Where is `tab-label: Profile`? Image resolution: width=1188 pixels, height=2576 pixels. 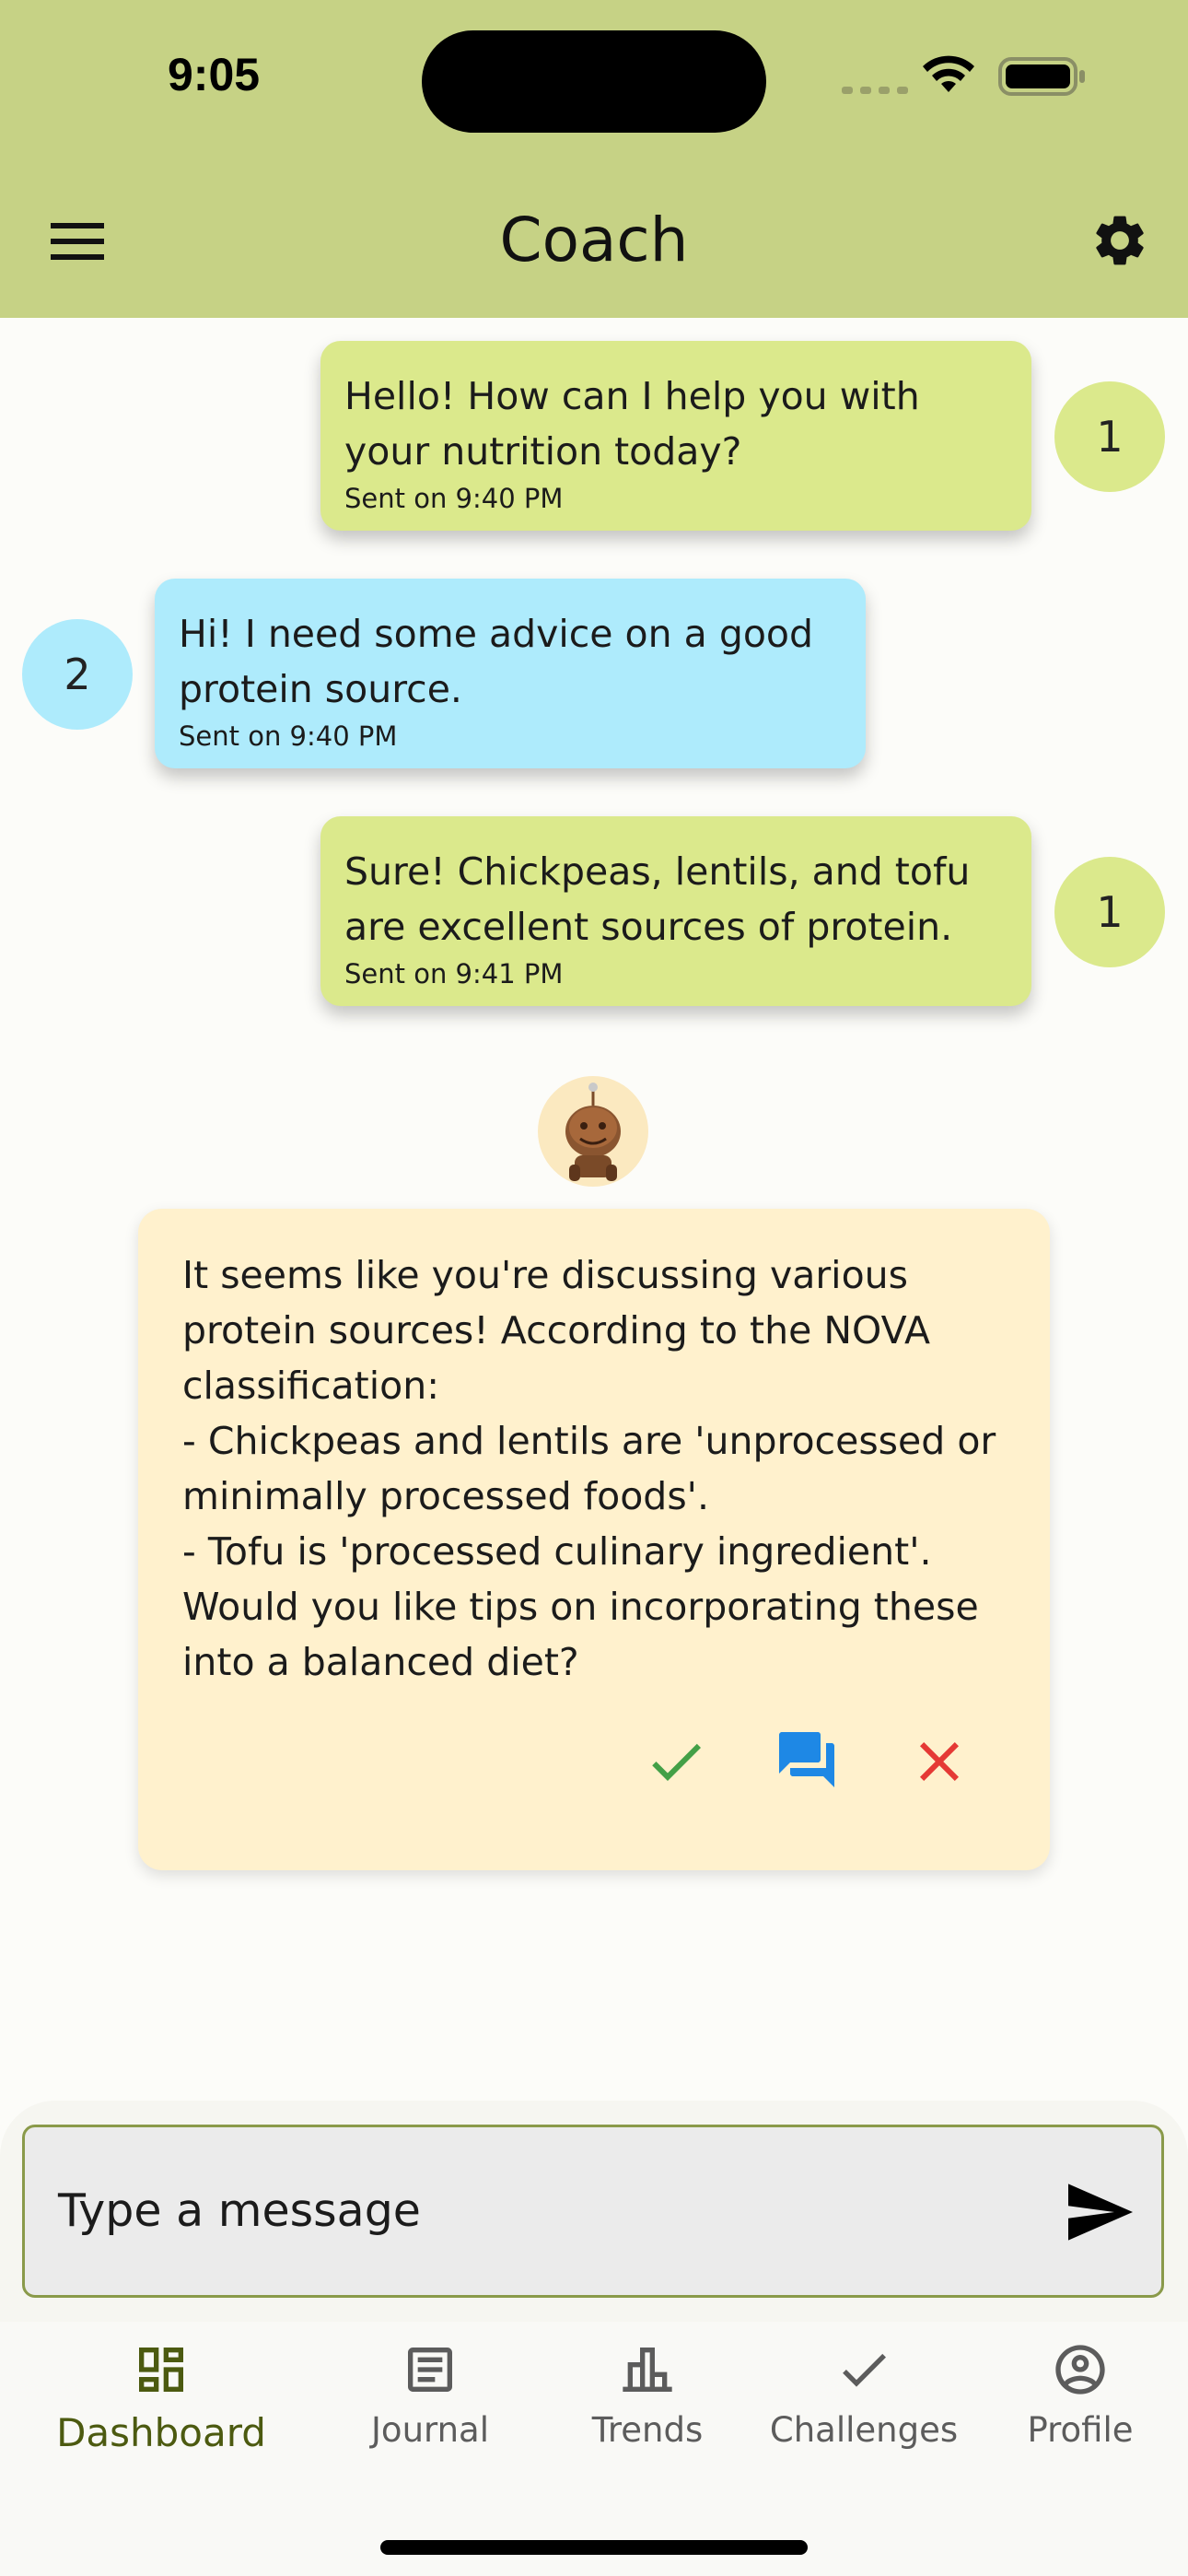
tab-label: Profile is located at coordinates (1080, 2430).